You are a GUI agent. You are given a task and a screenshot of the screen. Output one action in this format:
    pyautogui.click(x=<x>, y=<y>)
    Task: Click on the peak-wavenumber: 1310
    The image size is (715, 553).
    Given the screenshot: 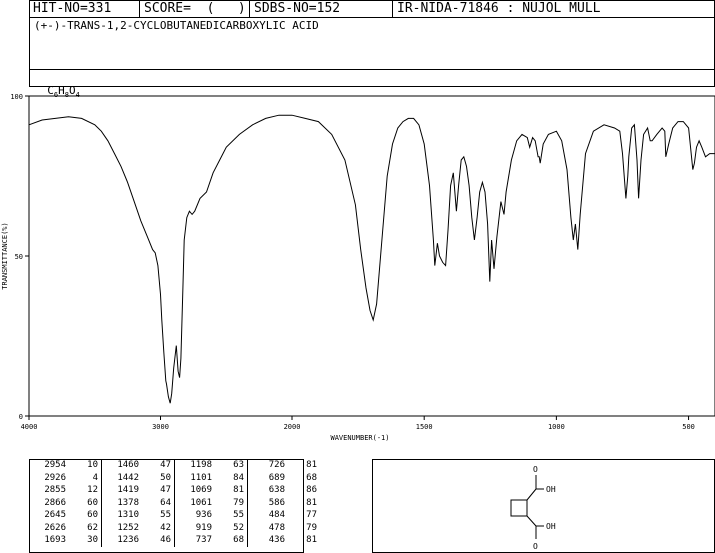 What is the action you would take?
    pyautogui.click(x=128, y=515)
    